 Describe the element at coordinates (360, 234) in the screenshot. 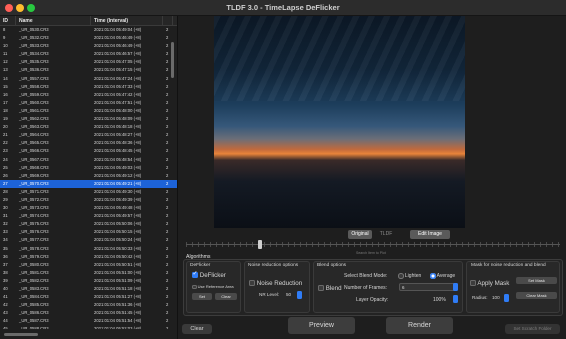

I see `original-toggle: Original` at that location.